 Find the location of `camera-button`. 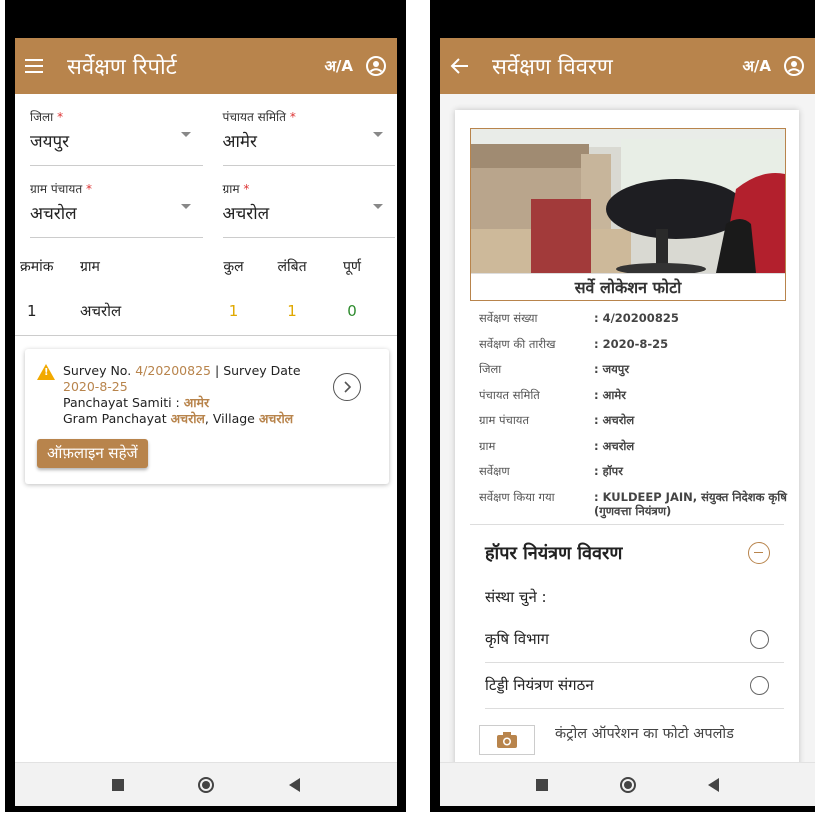

camera-button is located at coordinates (507, 739).